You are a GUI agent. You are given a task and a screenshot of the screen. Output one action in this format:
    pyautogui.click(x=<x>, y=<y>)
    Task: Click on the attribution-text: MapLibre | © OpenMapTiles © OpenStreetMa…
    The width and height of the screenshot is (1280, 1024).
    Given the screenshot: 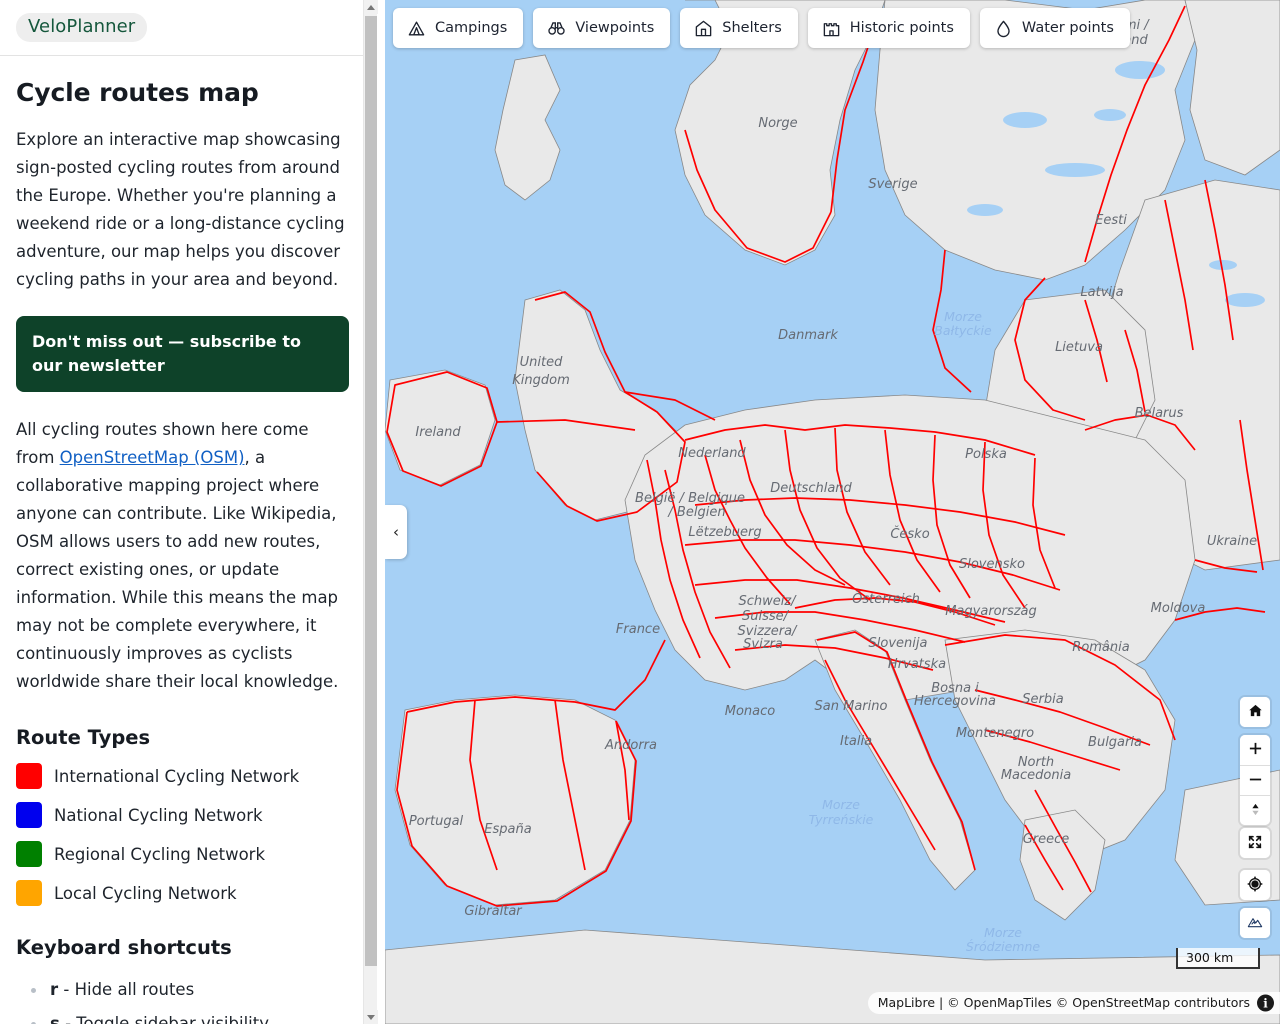 What is the action you would take?
    pyautogui.click(x=1064, y=1002)
    